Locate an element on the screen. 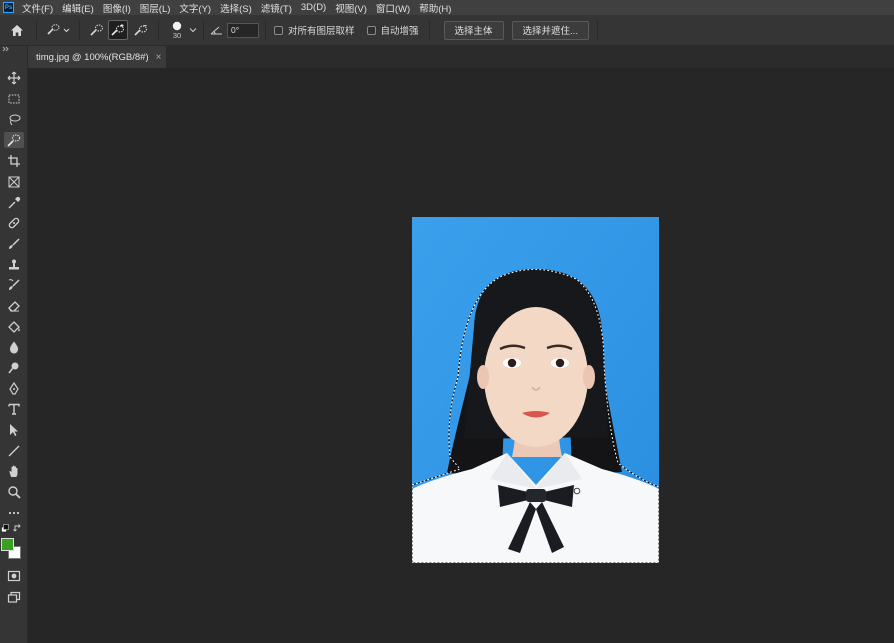 Image resolution: width=894 pixels, height=643 pixels. paint-bucket-icon is located at coordinates (14, 327).